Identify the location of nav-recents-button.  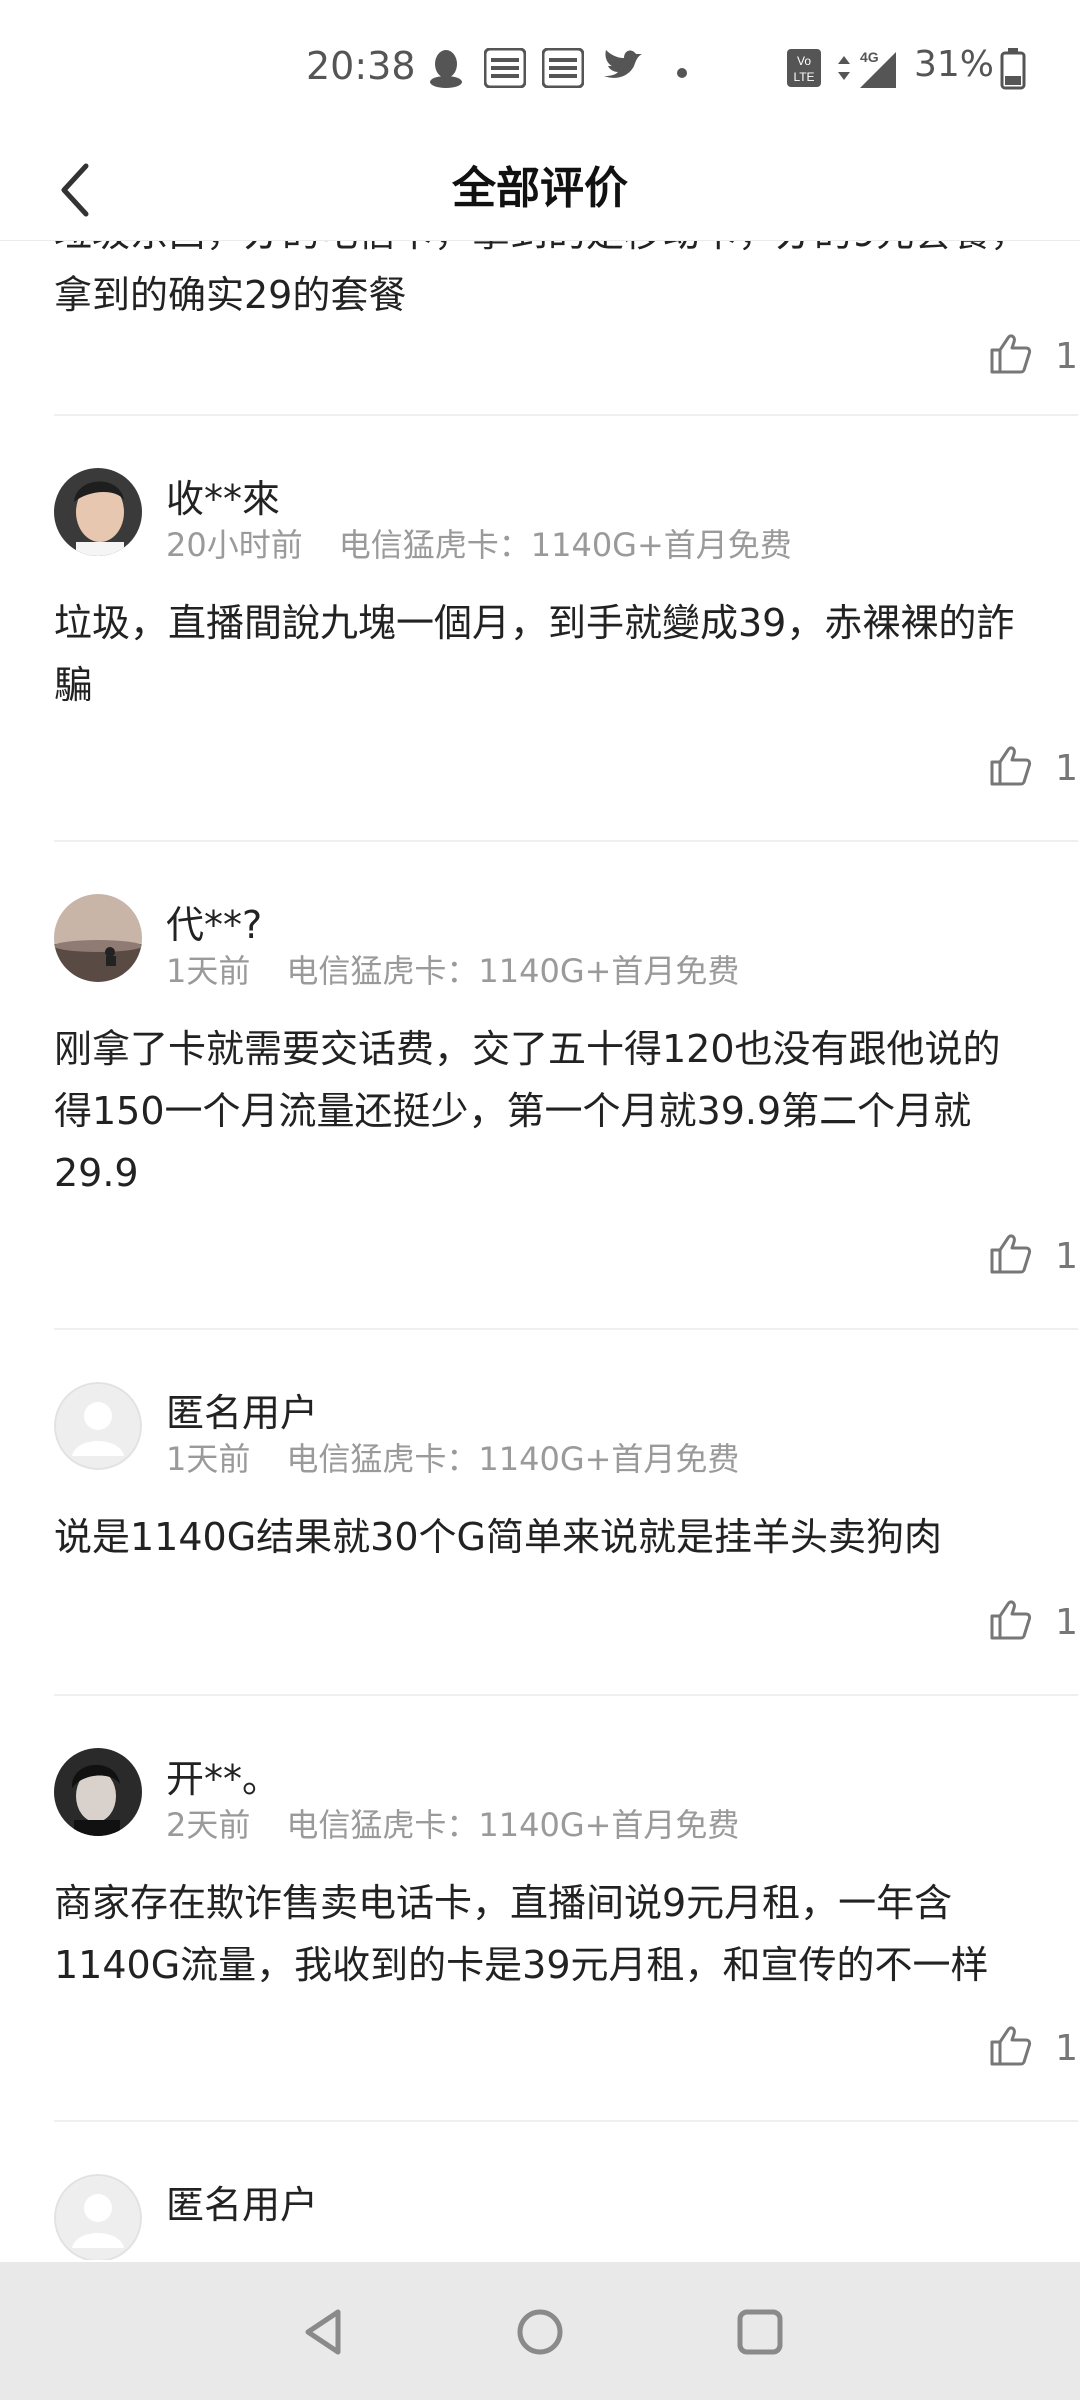
(760, 2332).